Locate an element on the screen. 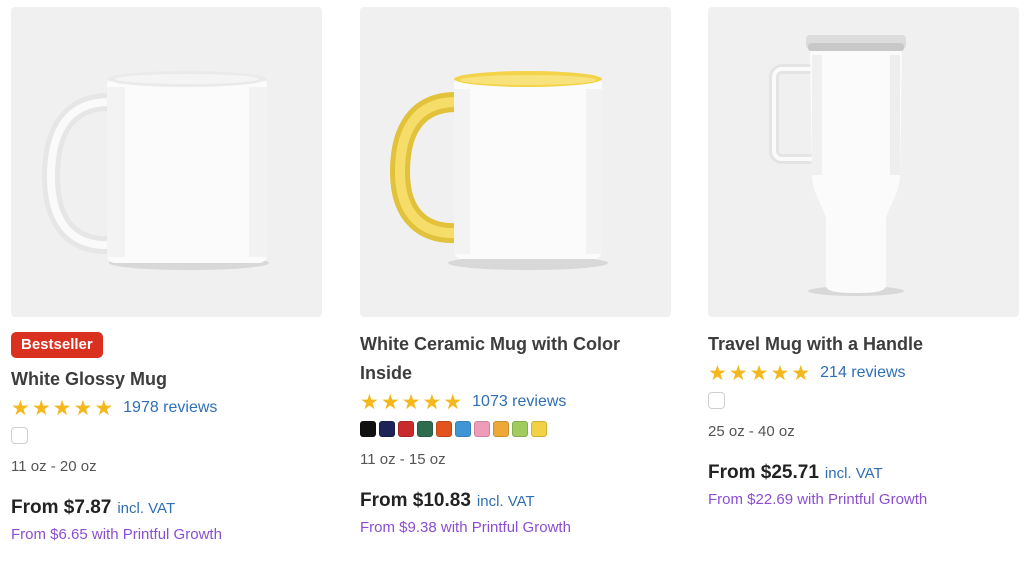 The height and width of the screenshot is (572, 1024). size-range: 25 oz - 40 oz is located at coordinates (751, 431).